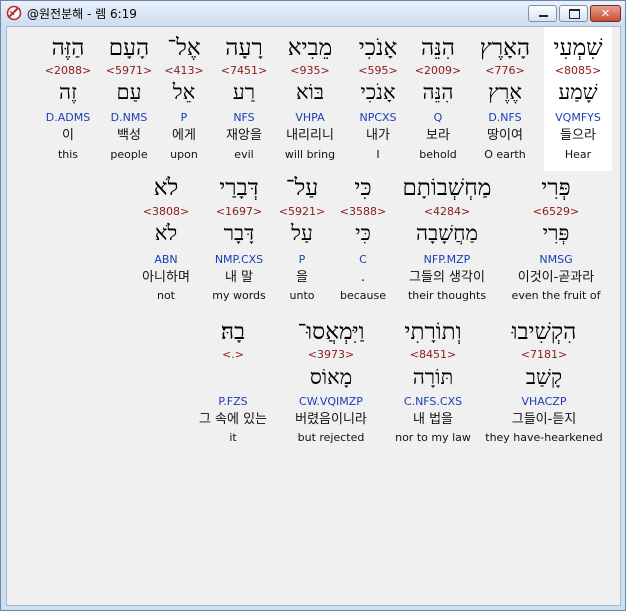 This screenshot has height=611, width=626. What do you see at coordinates (363, 188) in the screenshot?
I see `hebrew-word: כִּי` at bounding box center [363, 188].